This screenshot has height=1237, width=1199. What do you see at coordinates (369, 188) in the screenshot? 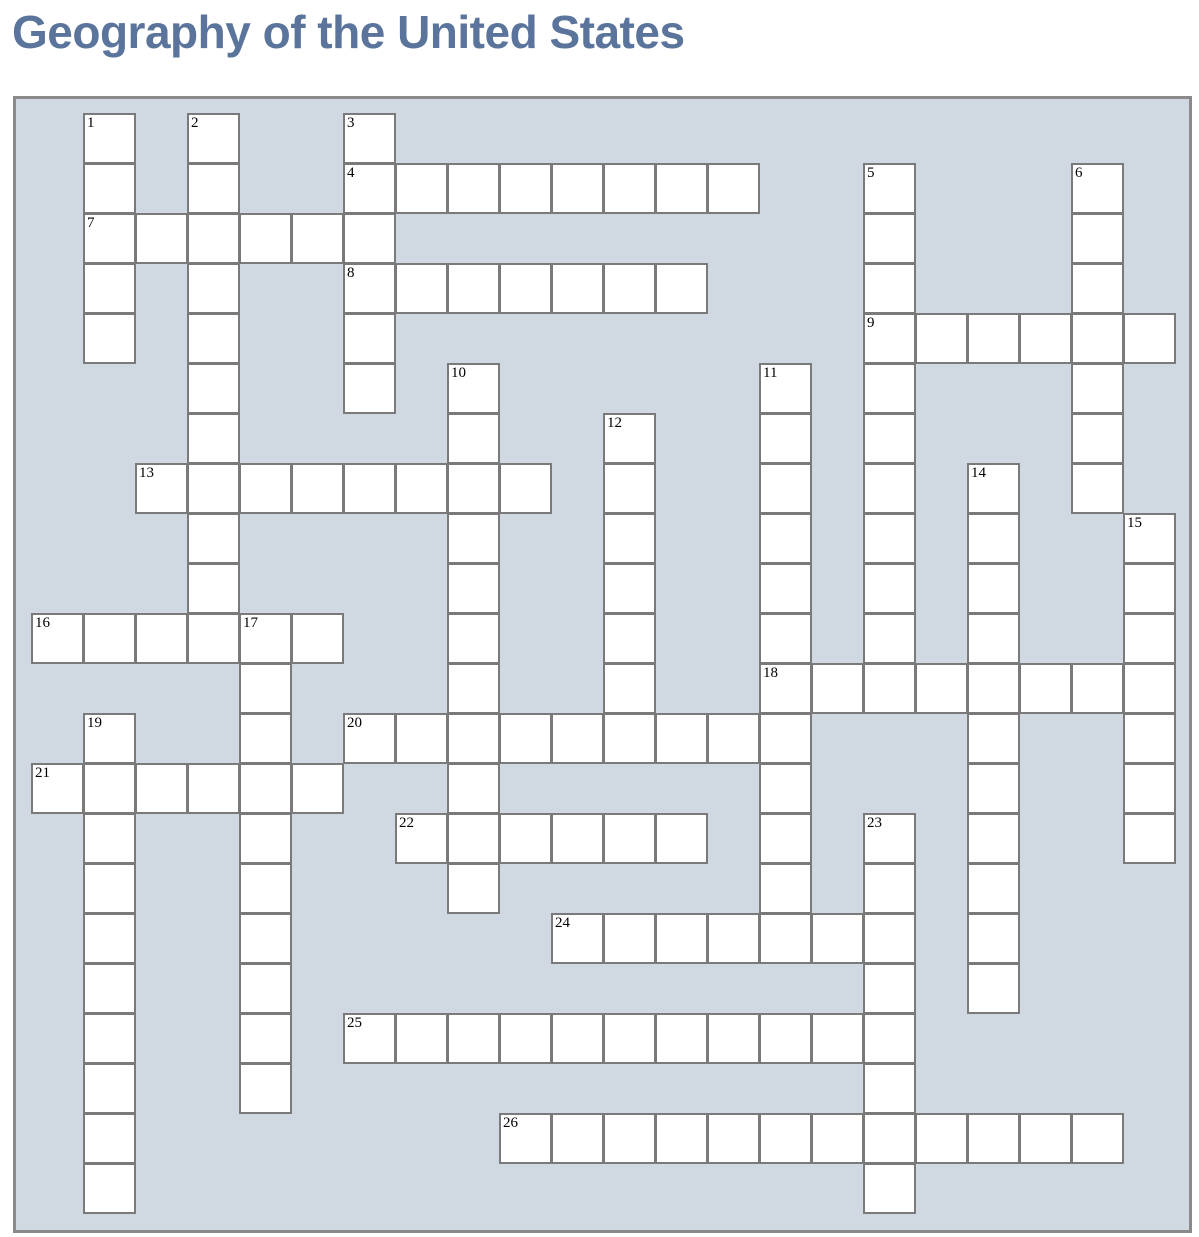
I see `grid-cell: 4` at bounding box center [369, 188].